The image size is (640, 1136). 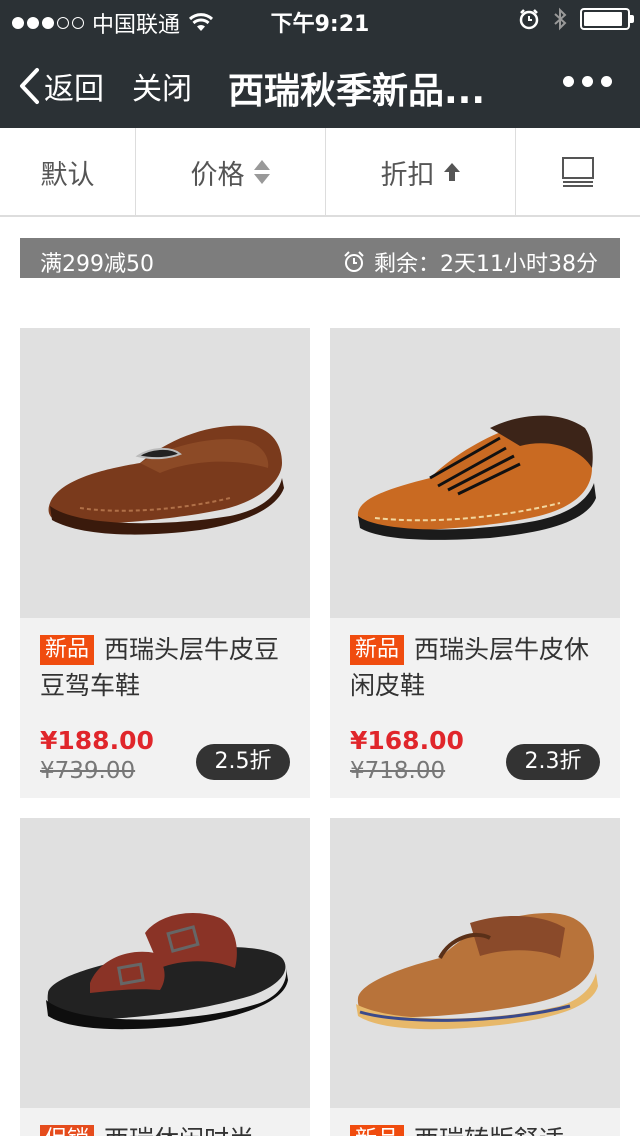 I want to click on product-card: 促销西瑞休闲时尚, so click(x=165, y=977).